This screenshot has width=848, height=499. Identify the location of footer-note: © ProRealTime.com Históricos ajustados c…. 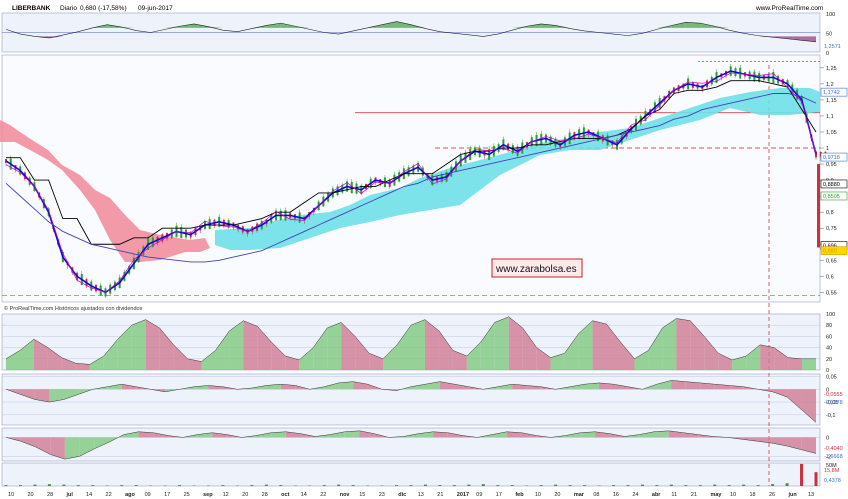
(73, 308).